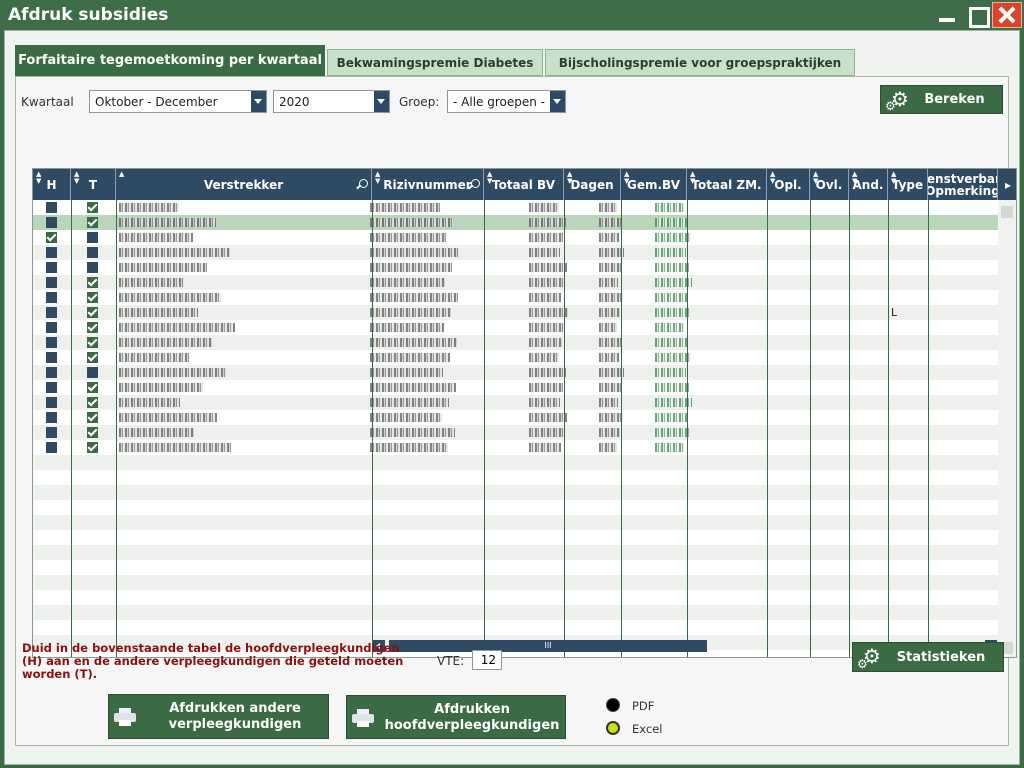 This screenshot has height=768, width=1024. I want to click on minimize-icon, so click(947, 15).